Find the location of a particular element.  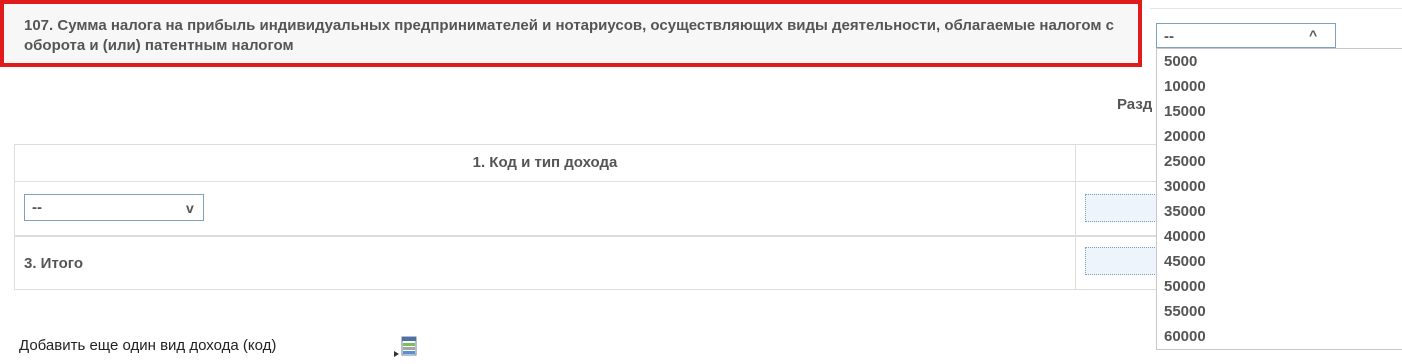

income-code-select-value: -- is located at coordinates (37, 207).